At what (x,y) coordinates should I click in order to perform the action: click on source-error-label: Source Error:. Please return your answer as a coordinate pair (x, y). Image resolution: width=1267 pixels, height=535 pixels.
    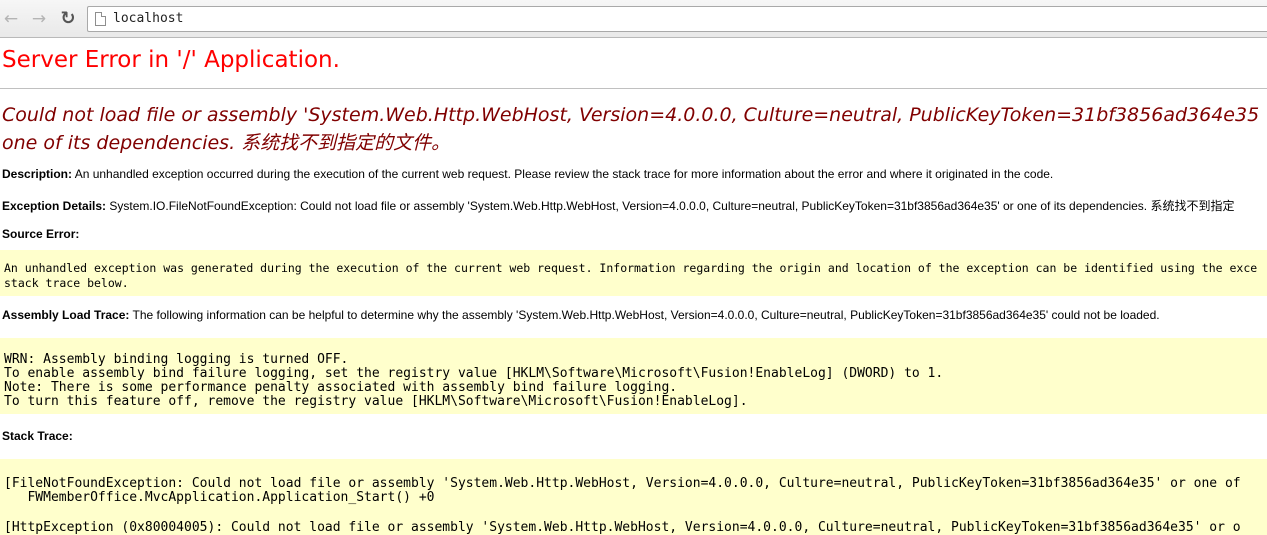
    Looking at the image, I should click on (41, 234).